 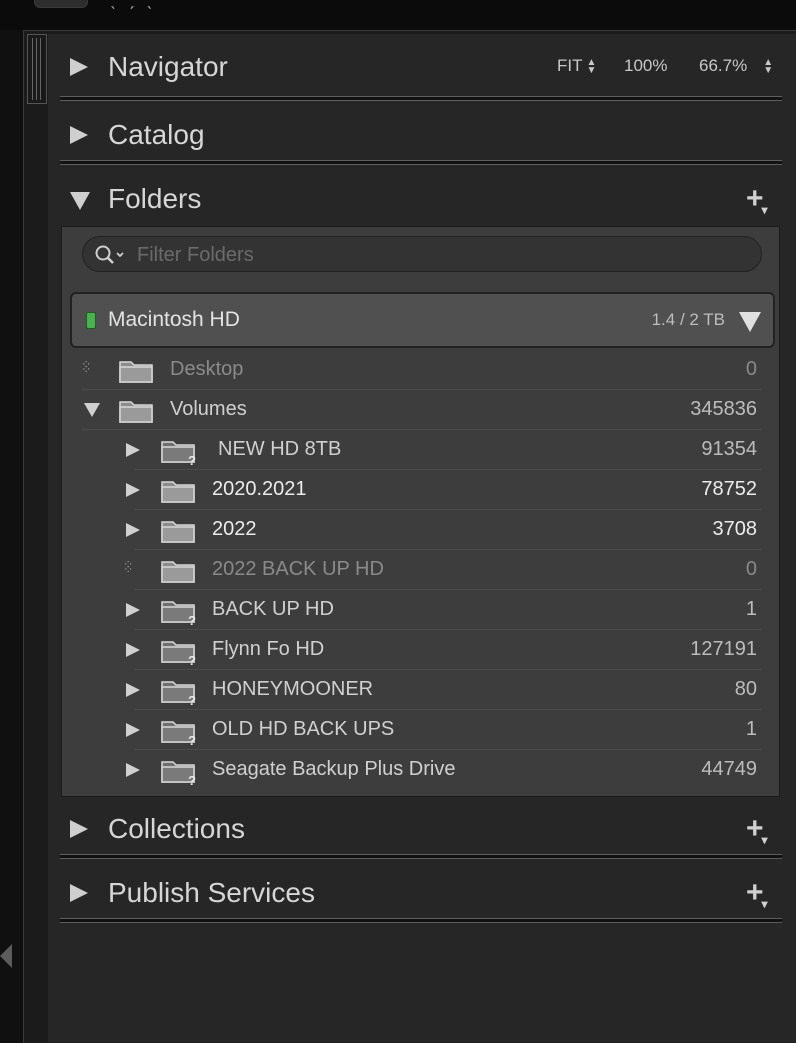 What do you see at coordinates (6, 956) in the screenshot?
I see `collapse-panel-arrow-icon` at bounding box center [6, 956].